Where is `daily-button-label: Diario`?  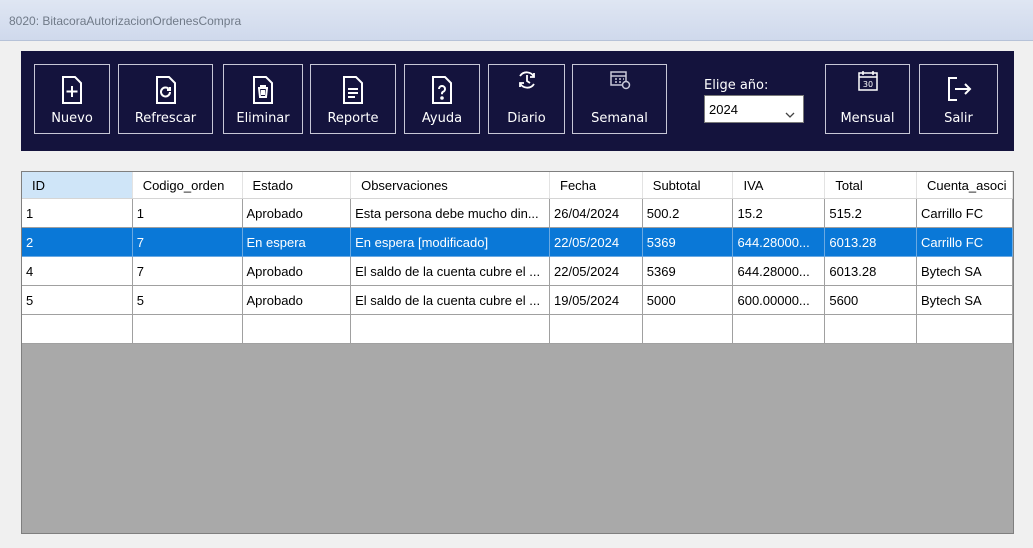
daily-button-label: Diario is located at coordinates (526, 118).